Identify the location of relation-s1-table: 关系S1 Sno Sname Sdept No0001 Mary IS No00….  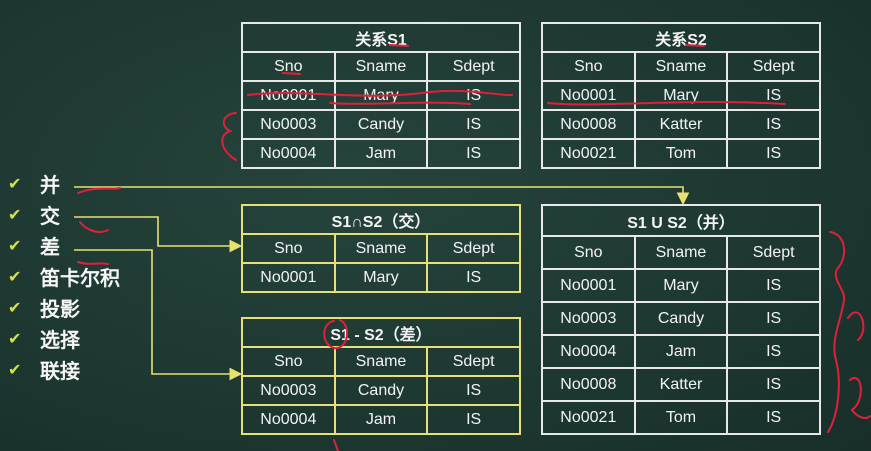
(381, 95).